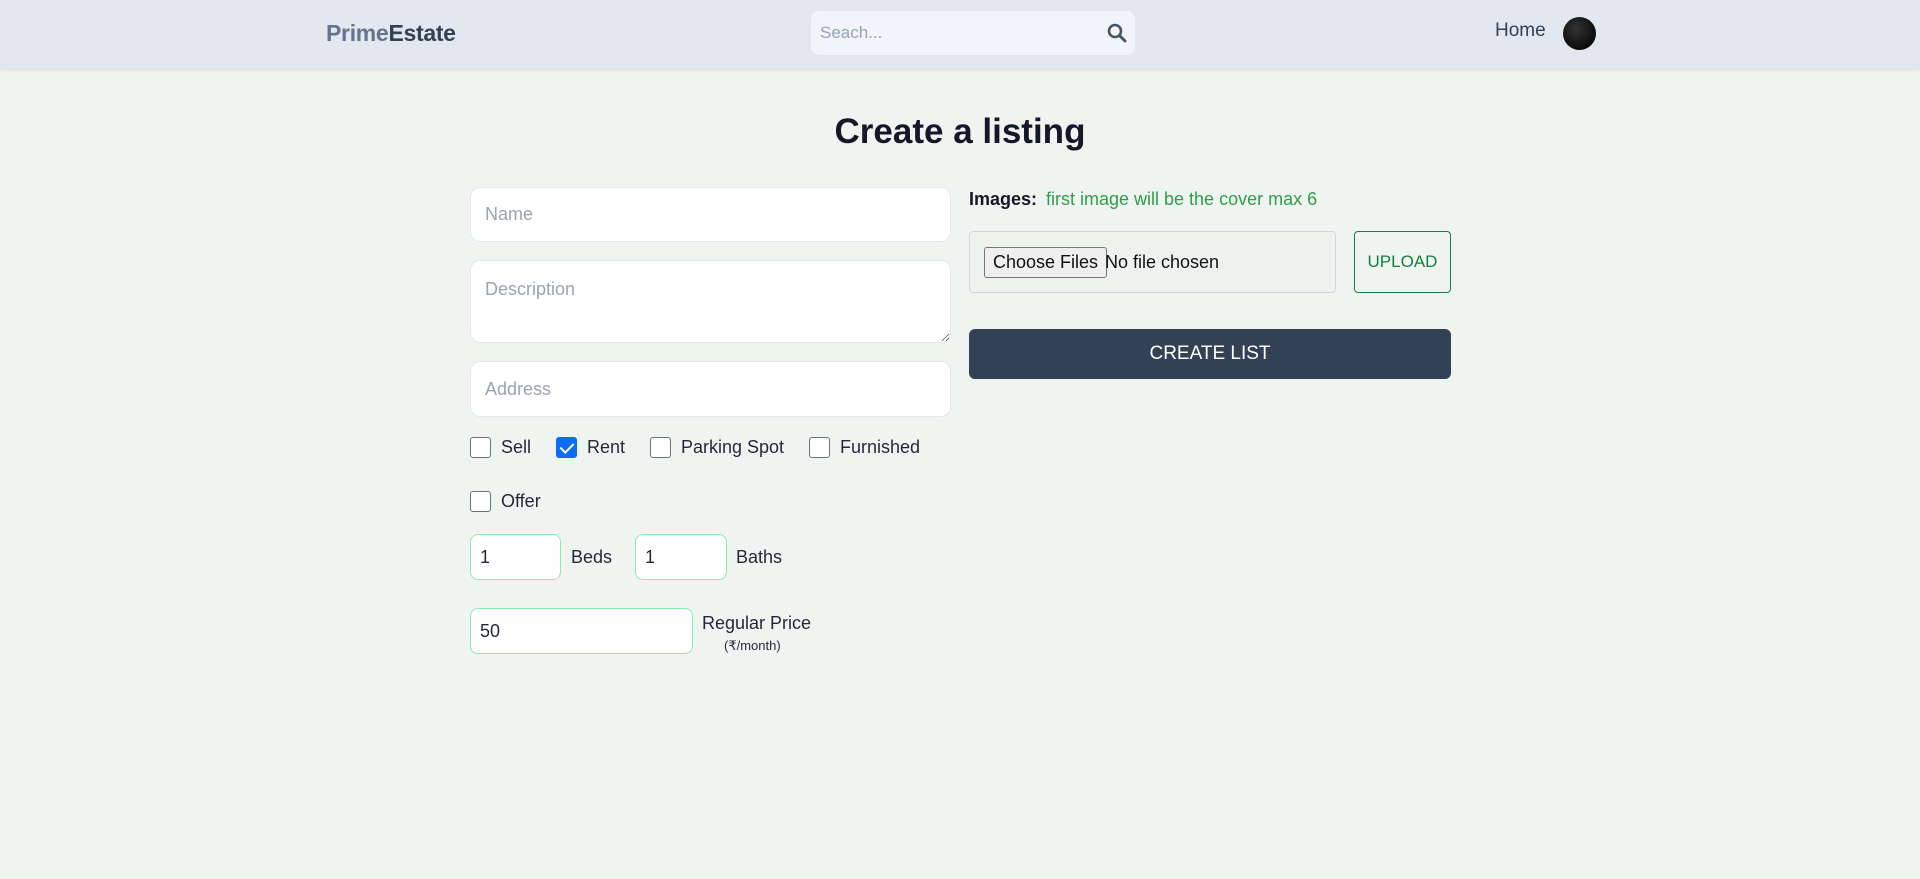 The width and height of the screenshot is (1920, 879). Describe the element at coordinates (710, 301) in the screenshot. I see `description-field` at that location.